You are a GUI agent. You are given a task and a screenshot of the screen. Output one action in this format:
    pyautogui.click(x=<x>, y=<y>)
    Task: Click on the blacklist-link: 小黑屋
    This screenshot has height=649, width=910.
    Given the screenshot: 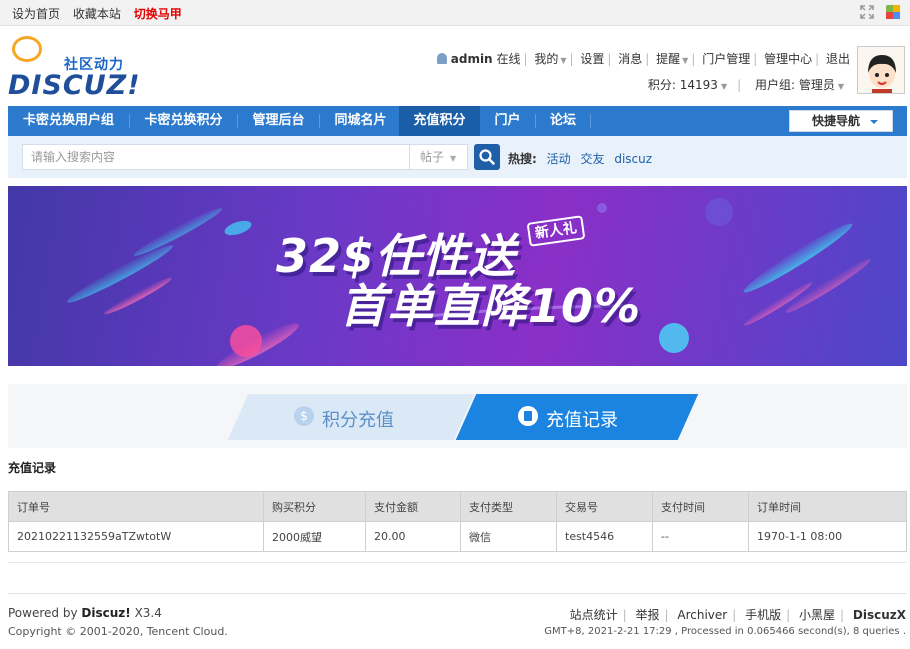 What is the action you would take?
    pyautogui.click(x=817, y=615)
    